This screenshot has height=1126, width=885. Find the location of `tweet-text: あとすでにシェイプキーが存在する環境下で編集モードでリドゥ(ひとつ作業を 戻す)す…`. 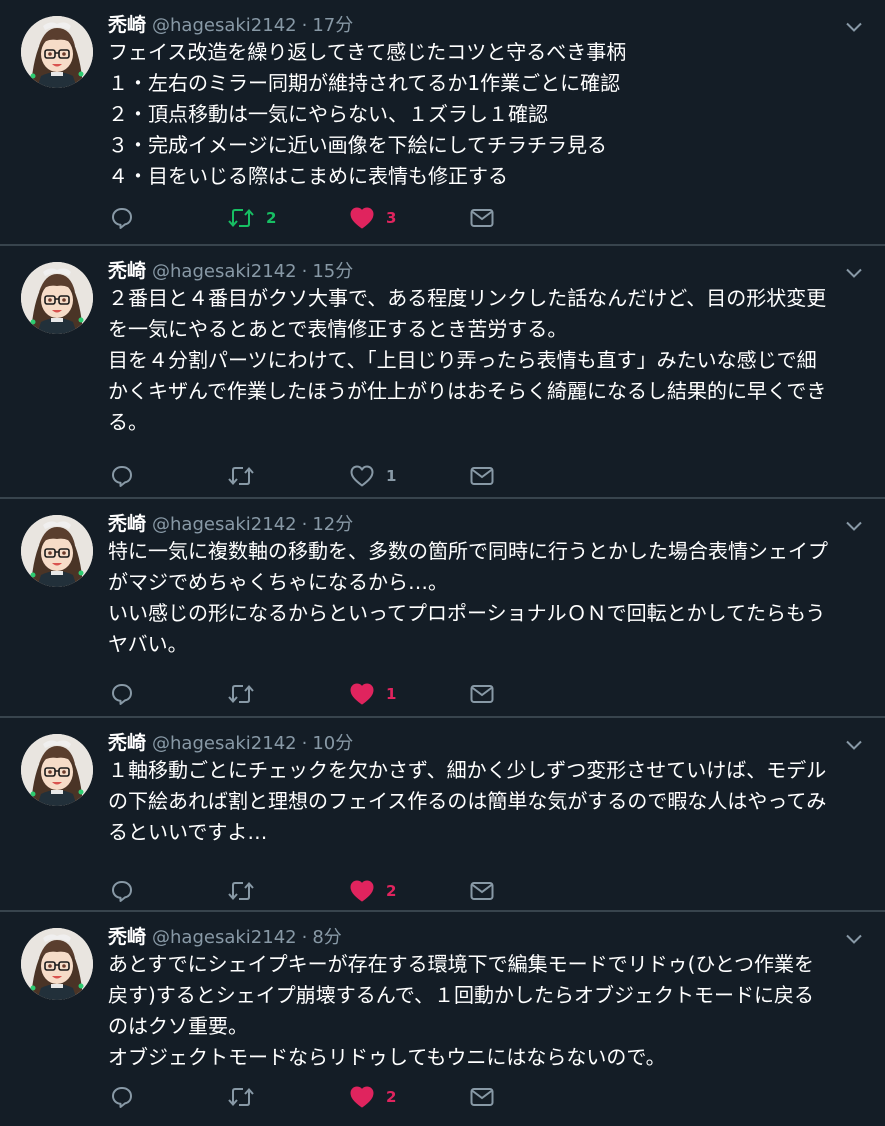

tweet-text: あとすでにシェイプキーが存在する環境下で編集モードでリドゥ(ひとつ作業を 戻す)す… is located at coordinates (488, 1011).